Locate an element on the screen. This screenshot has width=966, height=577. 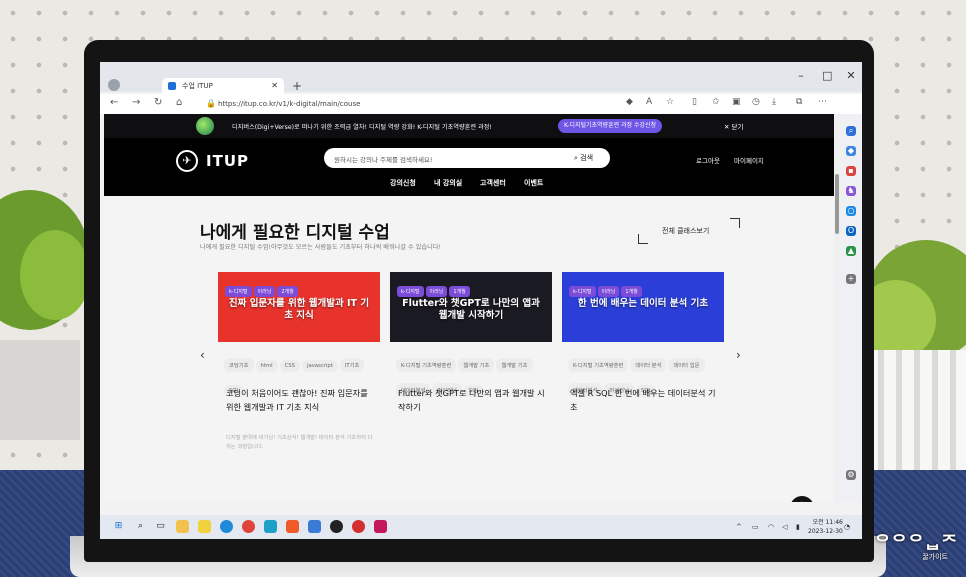
forward-icon: → is located at coordinates (136, 102).